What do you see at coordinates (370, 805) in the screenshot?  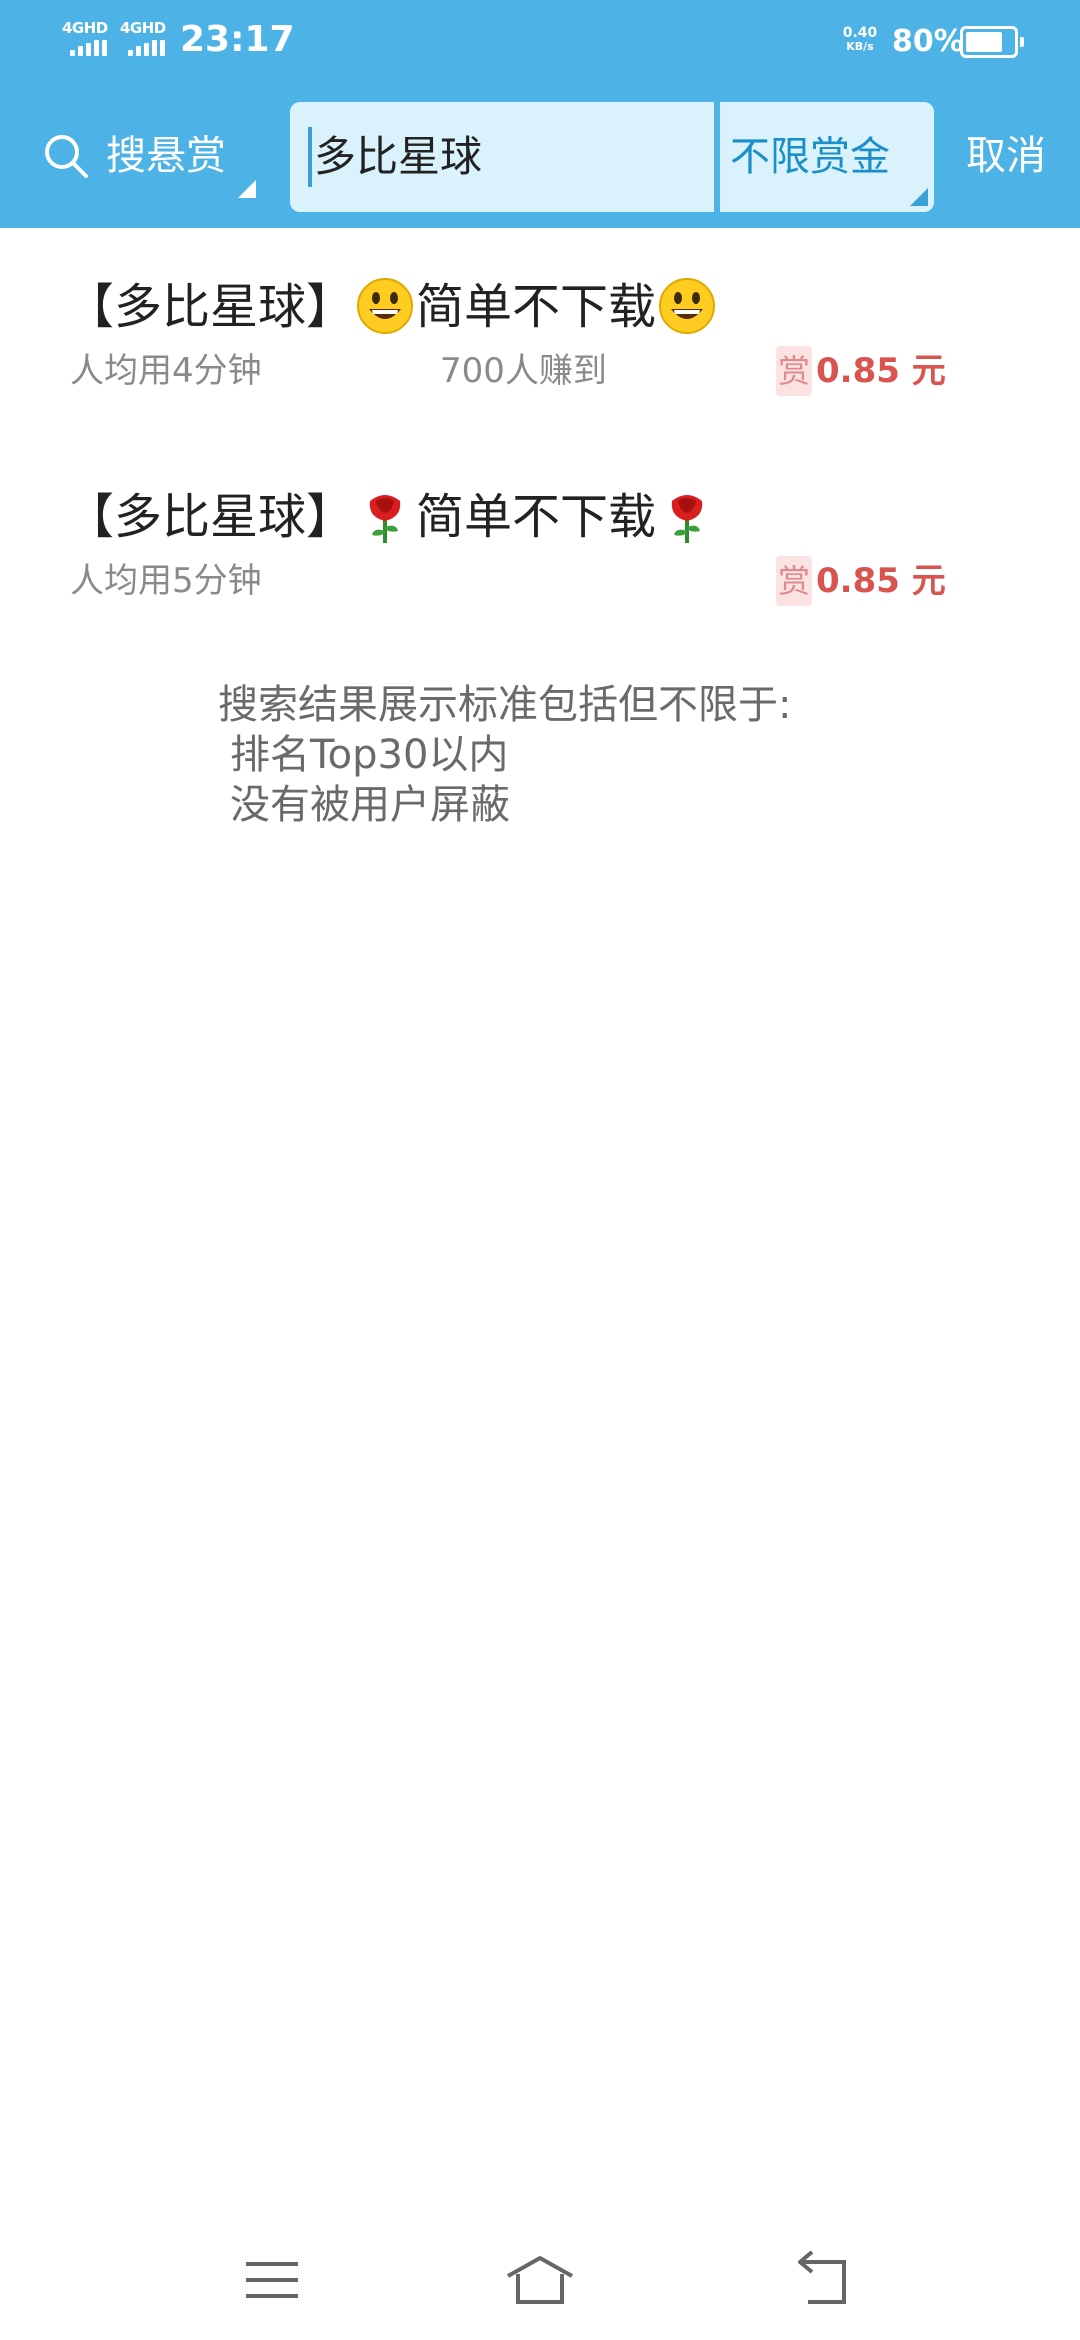 I see `note-line: 没有被用户屏蔽` at bounding box center [370, 805].